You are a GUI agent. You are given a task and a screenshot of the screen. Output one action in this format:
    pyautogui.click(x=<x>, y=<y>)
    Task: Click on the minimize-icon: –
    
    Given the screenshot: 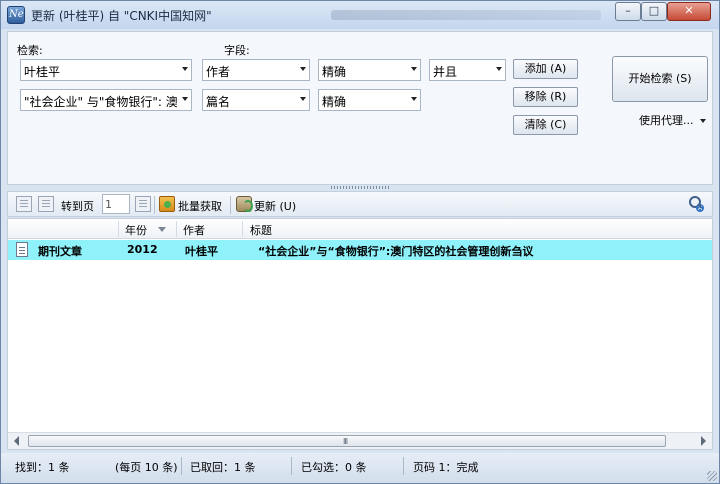 What is the action you would take?
    pyautogui.click(x=628, y=10)
    